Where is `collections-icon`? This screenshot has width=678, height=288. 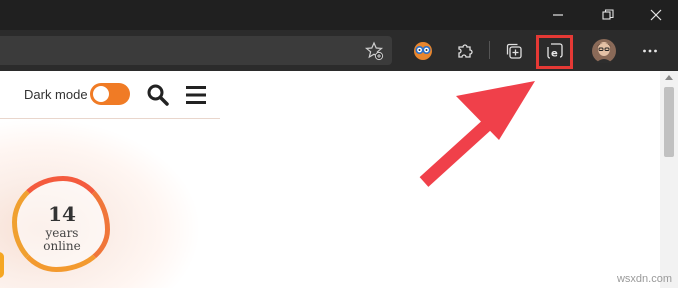 collections-icon is located at coordinates (514, 51).